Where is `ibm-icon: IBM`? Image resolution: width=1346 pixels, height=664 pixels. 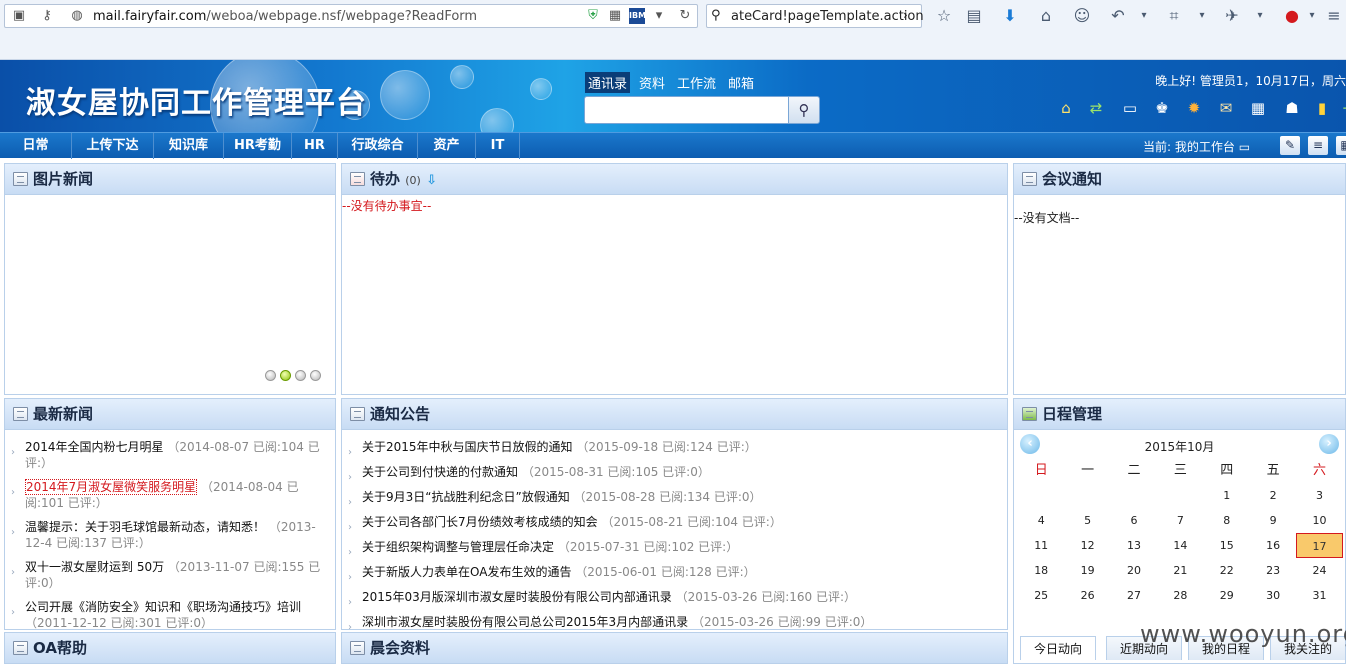 ibm-icon: IBM is located at coordinates (637, 16).